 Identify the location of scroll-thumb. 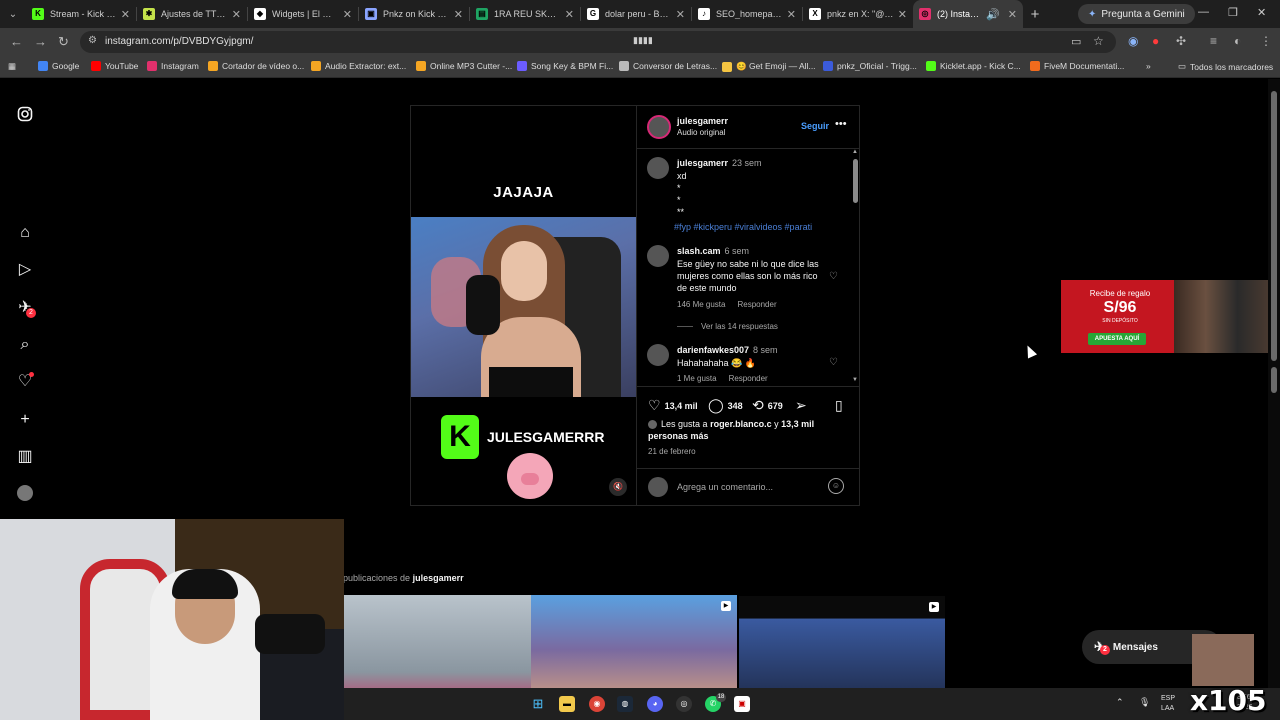
(855, 181).